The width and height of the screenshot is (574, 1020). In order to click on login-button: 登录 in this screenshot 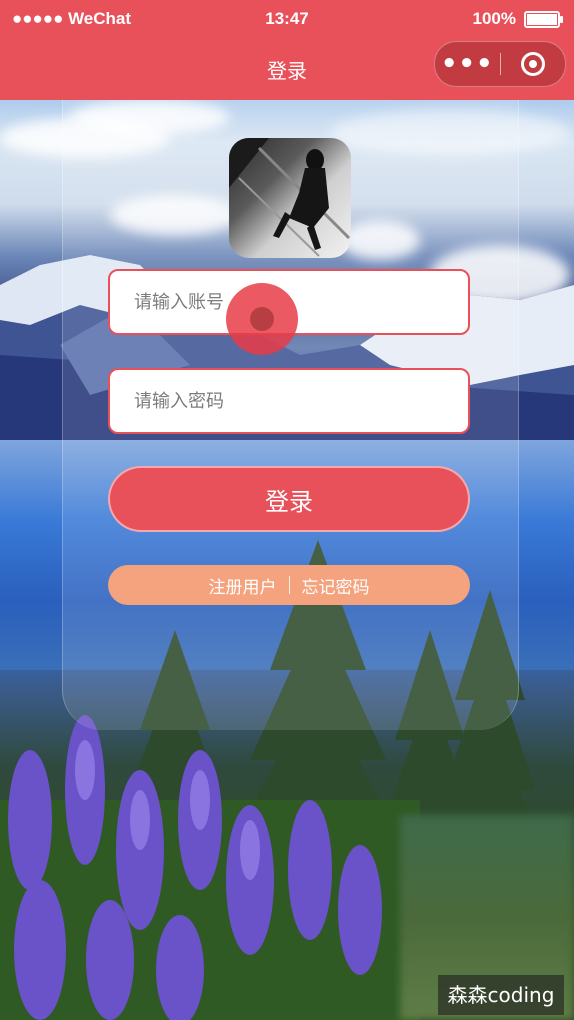, I will do `click(289, 499)`.